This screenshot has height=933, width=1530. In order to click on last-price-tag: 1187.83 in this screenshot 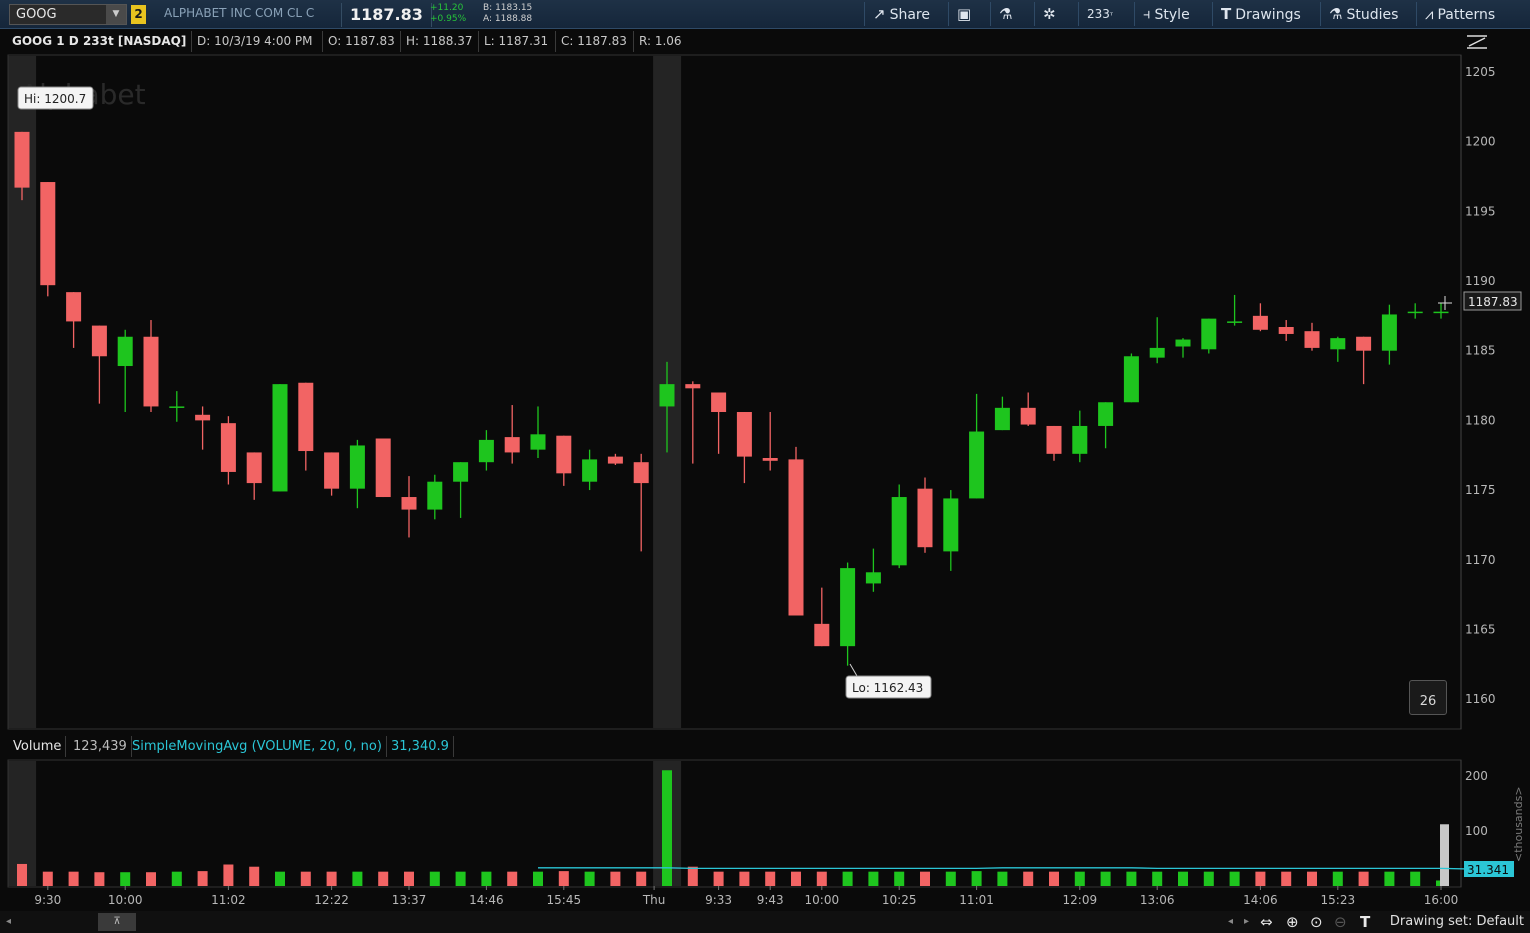, I will do `click(1492, 301)`.